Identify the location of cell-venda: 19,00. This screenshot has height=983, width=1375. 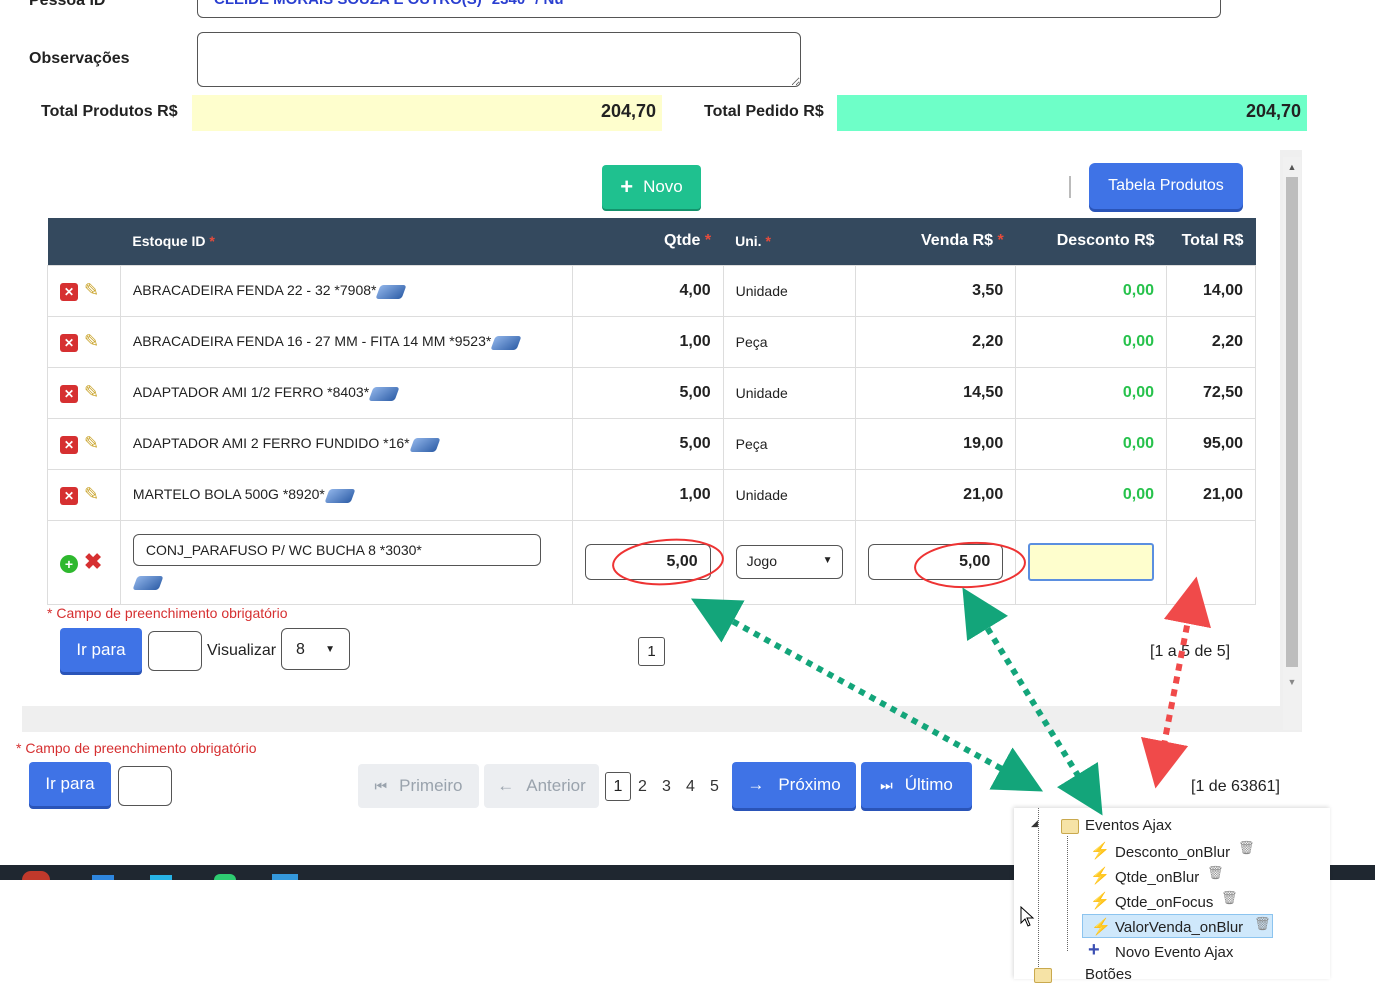
(936, 443).